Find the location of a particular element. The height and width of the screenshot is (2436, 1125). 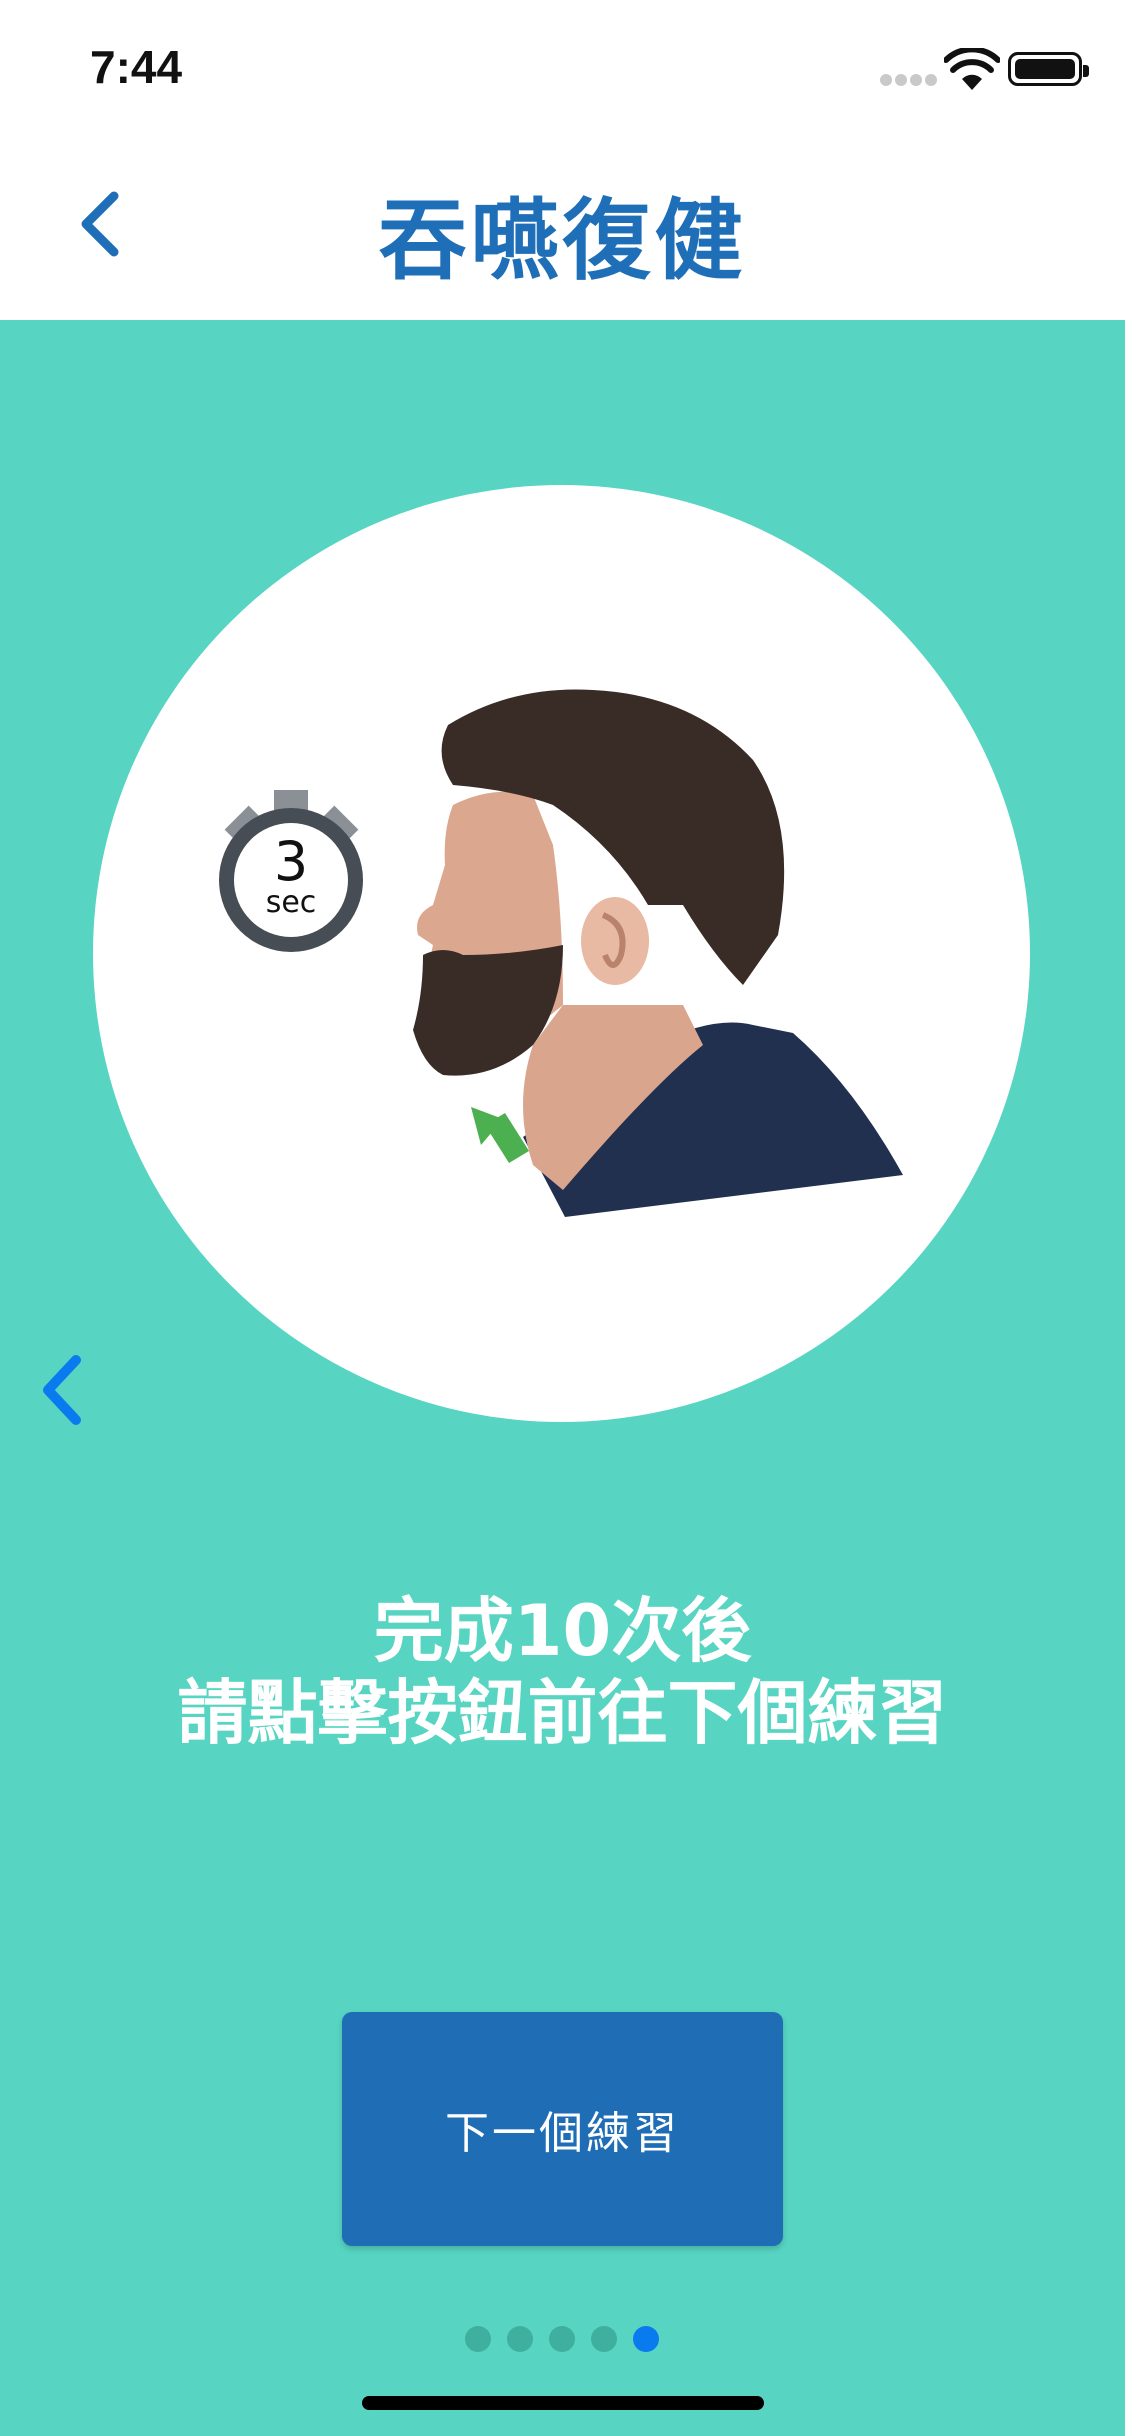

timer-unit: sec is located at coordinates (291, 902).